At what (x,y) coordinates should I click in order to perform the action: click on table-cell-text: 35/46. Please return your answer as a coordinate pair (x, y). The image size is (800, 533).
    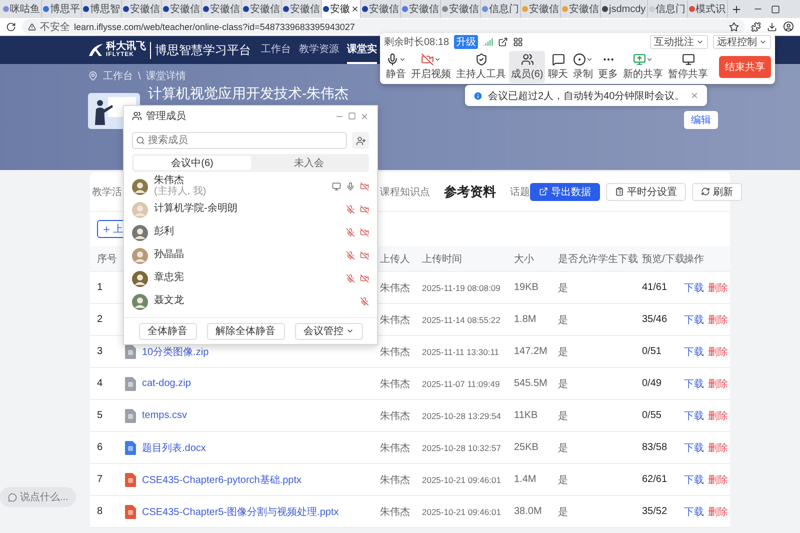
    Looking at the image, I should click on (655, 319).